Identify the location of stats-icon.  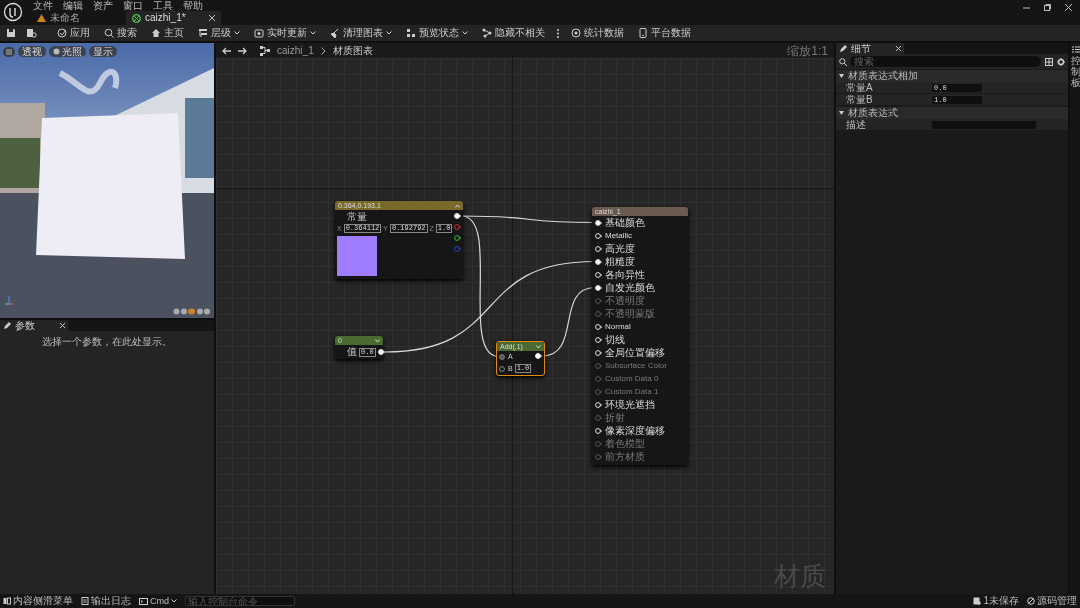
(576, 33).